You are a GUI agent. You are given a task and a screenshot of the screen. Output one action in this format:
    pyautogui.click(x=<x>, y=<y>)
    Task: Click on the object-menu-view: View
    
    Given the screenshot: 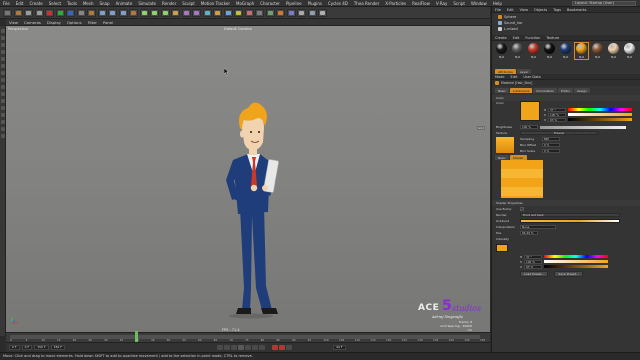 What is the action you would take?
    pyautogui.click(x=524, y=10)
    